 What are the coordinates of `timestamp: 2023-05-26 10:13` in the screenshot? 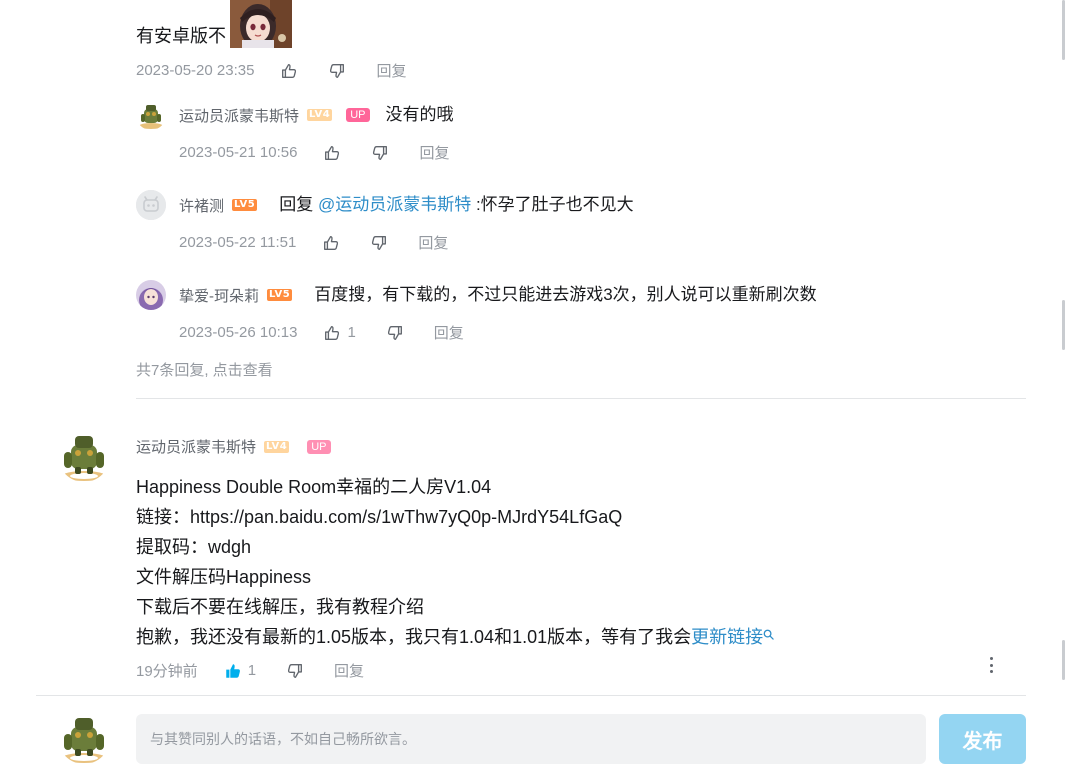 It's located at (238, 332).